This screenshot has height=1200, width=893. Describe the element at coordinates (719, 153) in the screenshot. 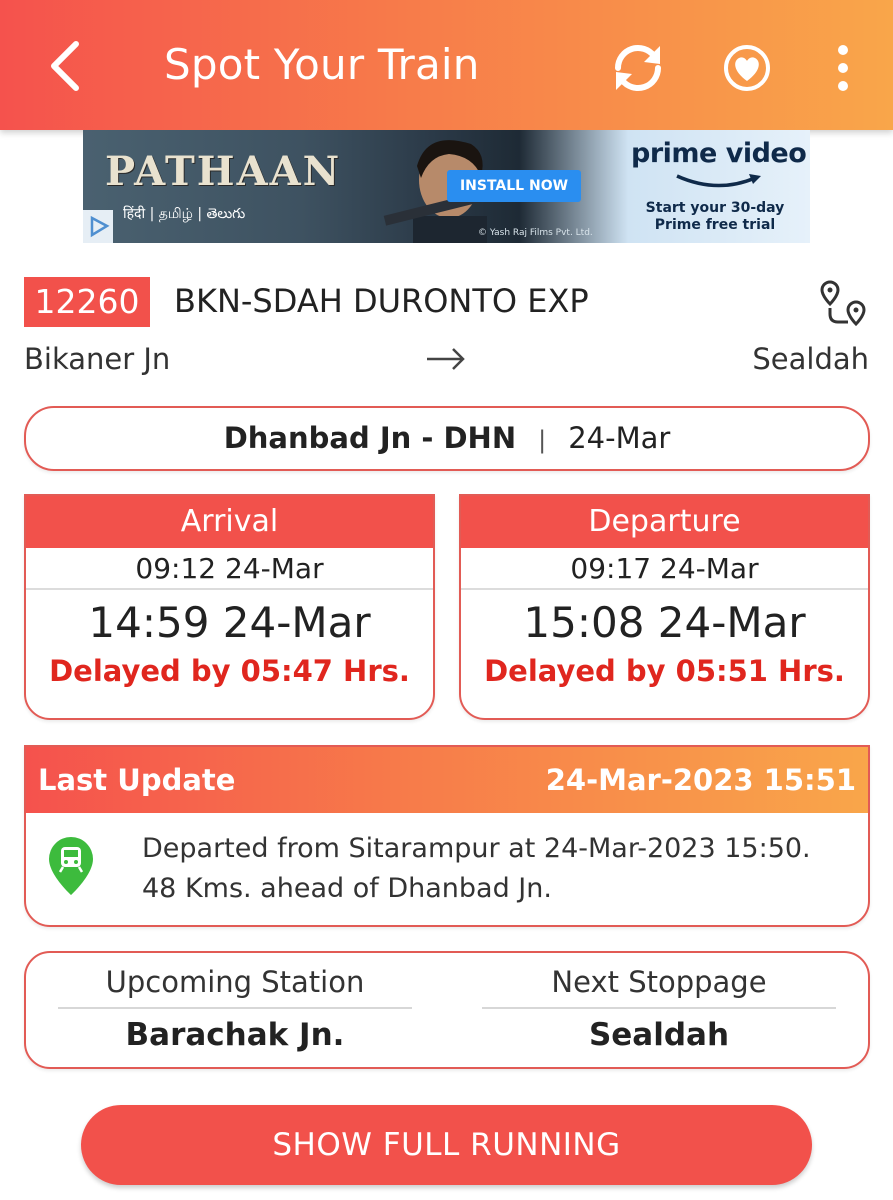

I see `ad-brand: prime video` at that location.